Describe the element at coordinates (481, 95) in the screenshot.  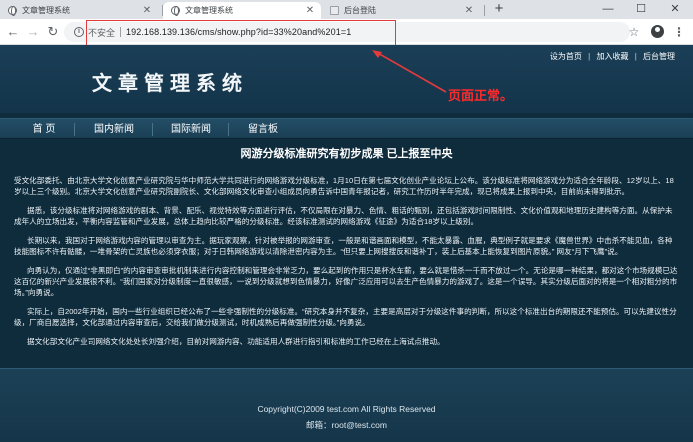
I see `annotation-text: 页面正常。` at that location.